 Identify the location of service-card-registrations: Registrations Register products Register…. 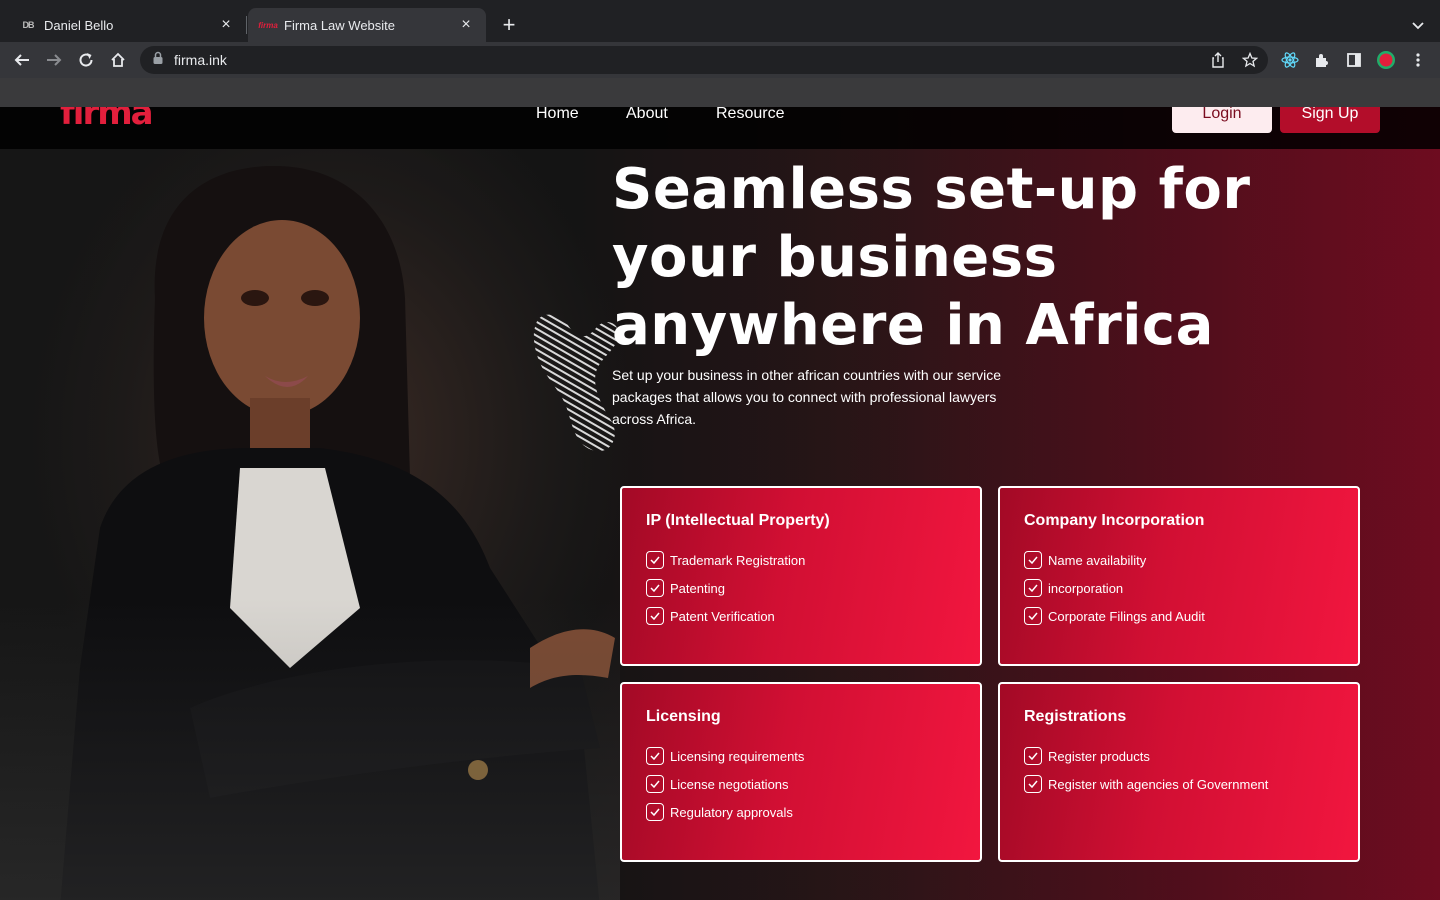
(1179, 772).